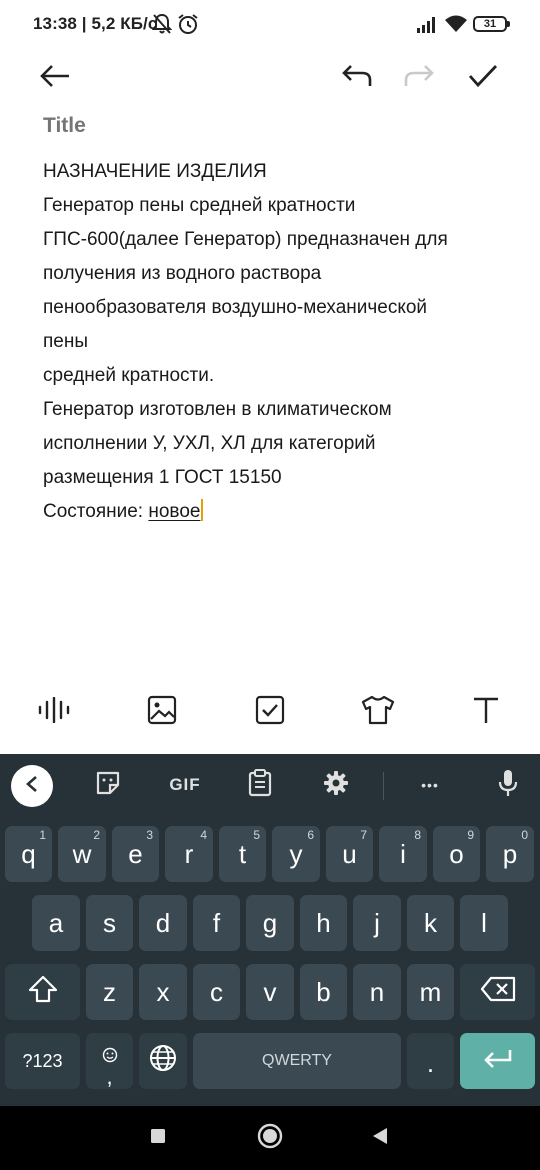  Describe the element at coordinates (54, 712) in the screenshot. I see `voice-button` at that location.